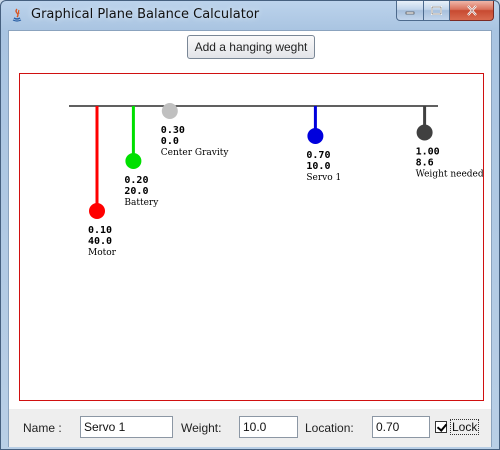 The width and height of the screenshot is (500, 450). I want to click on weight-editor-bar: Name : Weight: Location: Lock, so click(250, 428).